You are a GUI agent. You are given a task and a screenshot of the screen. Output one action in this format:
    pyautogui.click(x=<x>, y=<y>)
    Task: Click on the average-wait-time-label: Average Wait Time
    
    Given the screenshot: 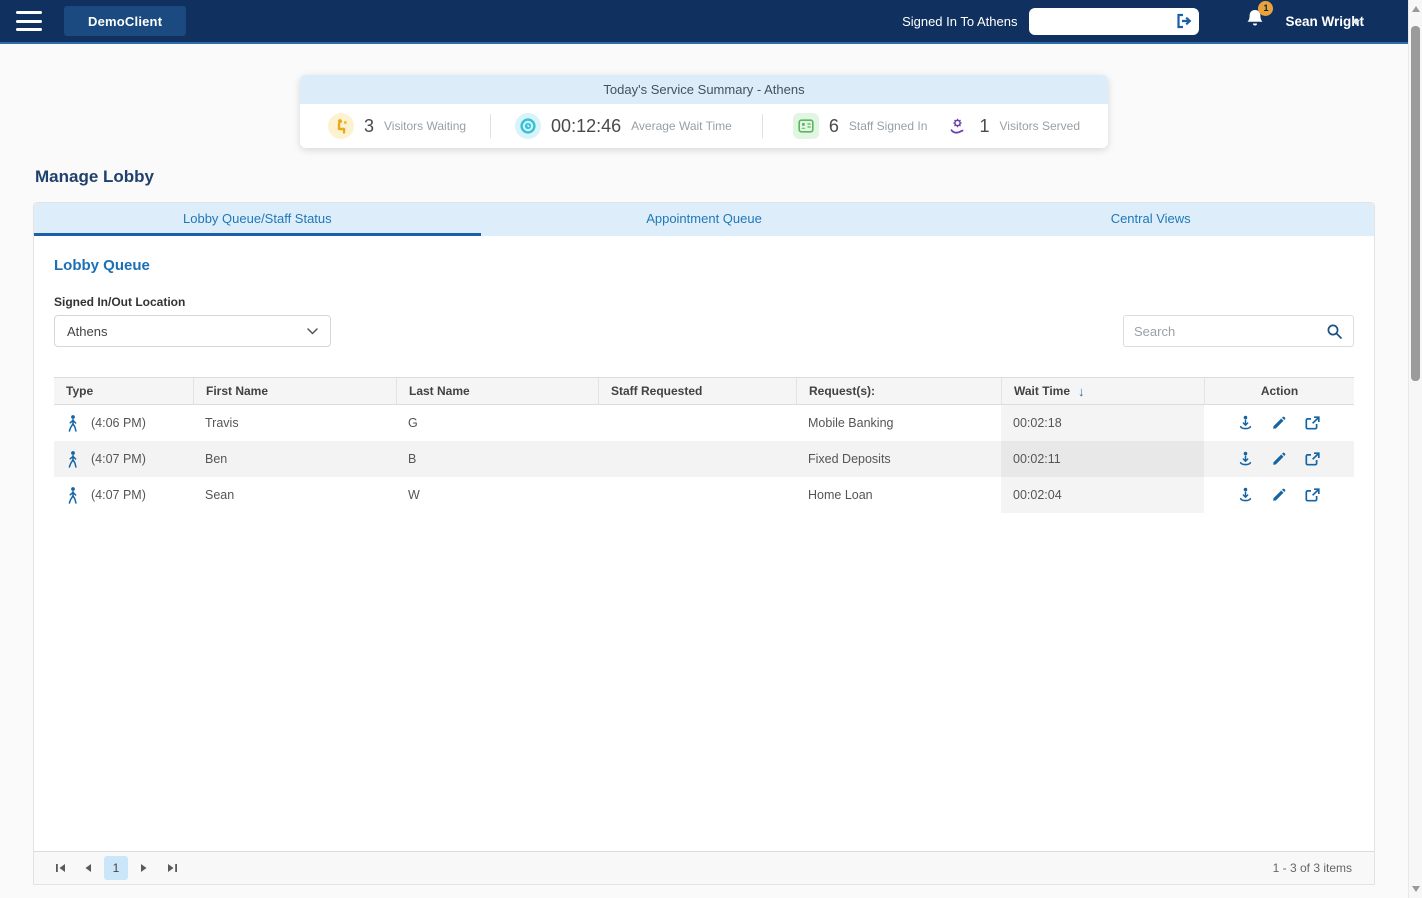 What is the action you would take?
    pyautogui.click(x=681, y=126)
    